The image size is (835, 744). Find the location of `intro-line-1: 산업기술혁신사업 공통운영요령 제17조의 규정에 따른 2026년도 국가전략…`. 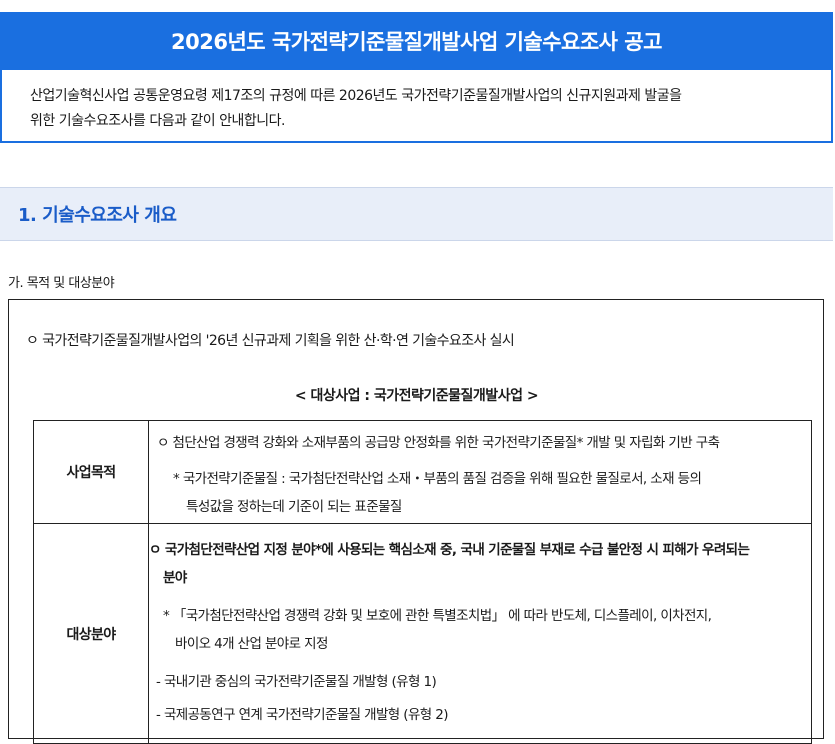

intro-line-1: 산업기술혁신사업 공통운영요령 제17조의 규정에 따른 2026년도 국가전략… is located at coordinates (356, 96).